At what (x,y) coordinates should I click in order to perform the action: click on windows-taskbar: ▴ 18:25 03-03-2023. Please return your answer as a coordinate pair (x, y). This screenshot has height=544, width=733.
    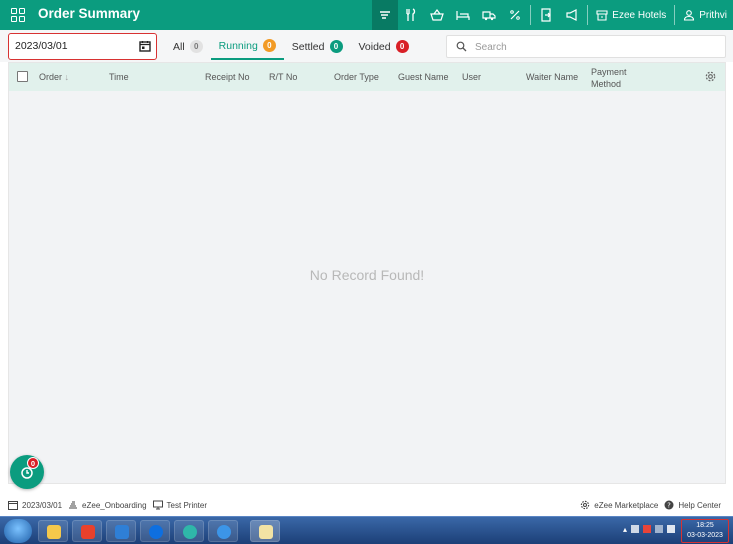
    Looking at the image, I should click on (366, 530).